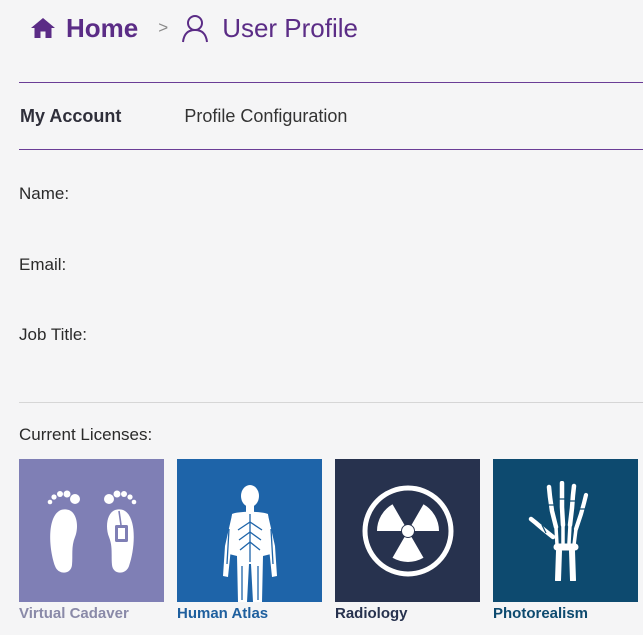 Image resolution: width=643 pixels, height=635 pixels. I want to click on virtual-cadaver-label: Virtual Cadaver, so click(91, 613).